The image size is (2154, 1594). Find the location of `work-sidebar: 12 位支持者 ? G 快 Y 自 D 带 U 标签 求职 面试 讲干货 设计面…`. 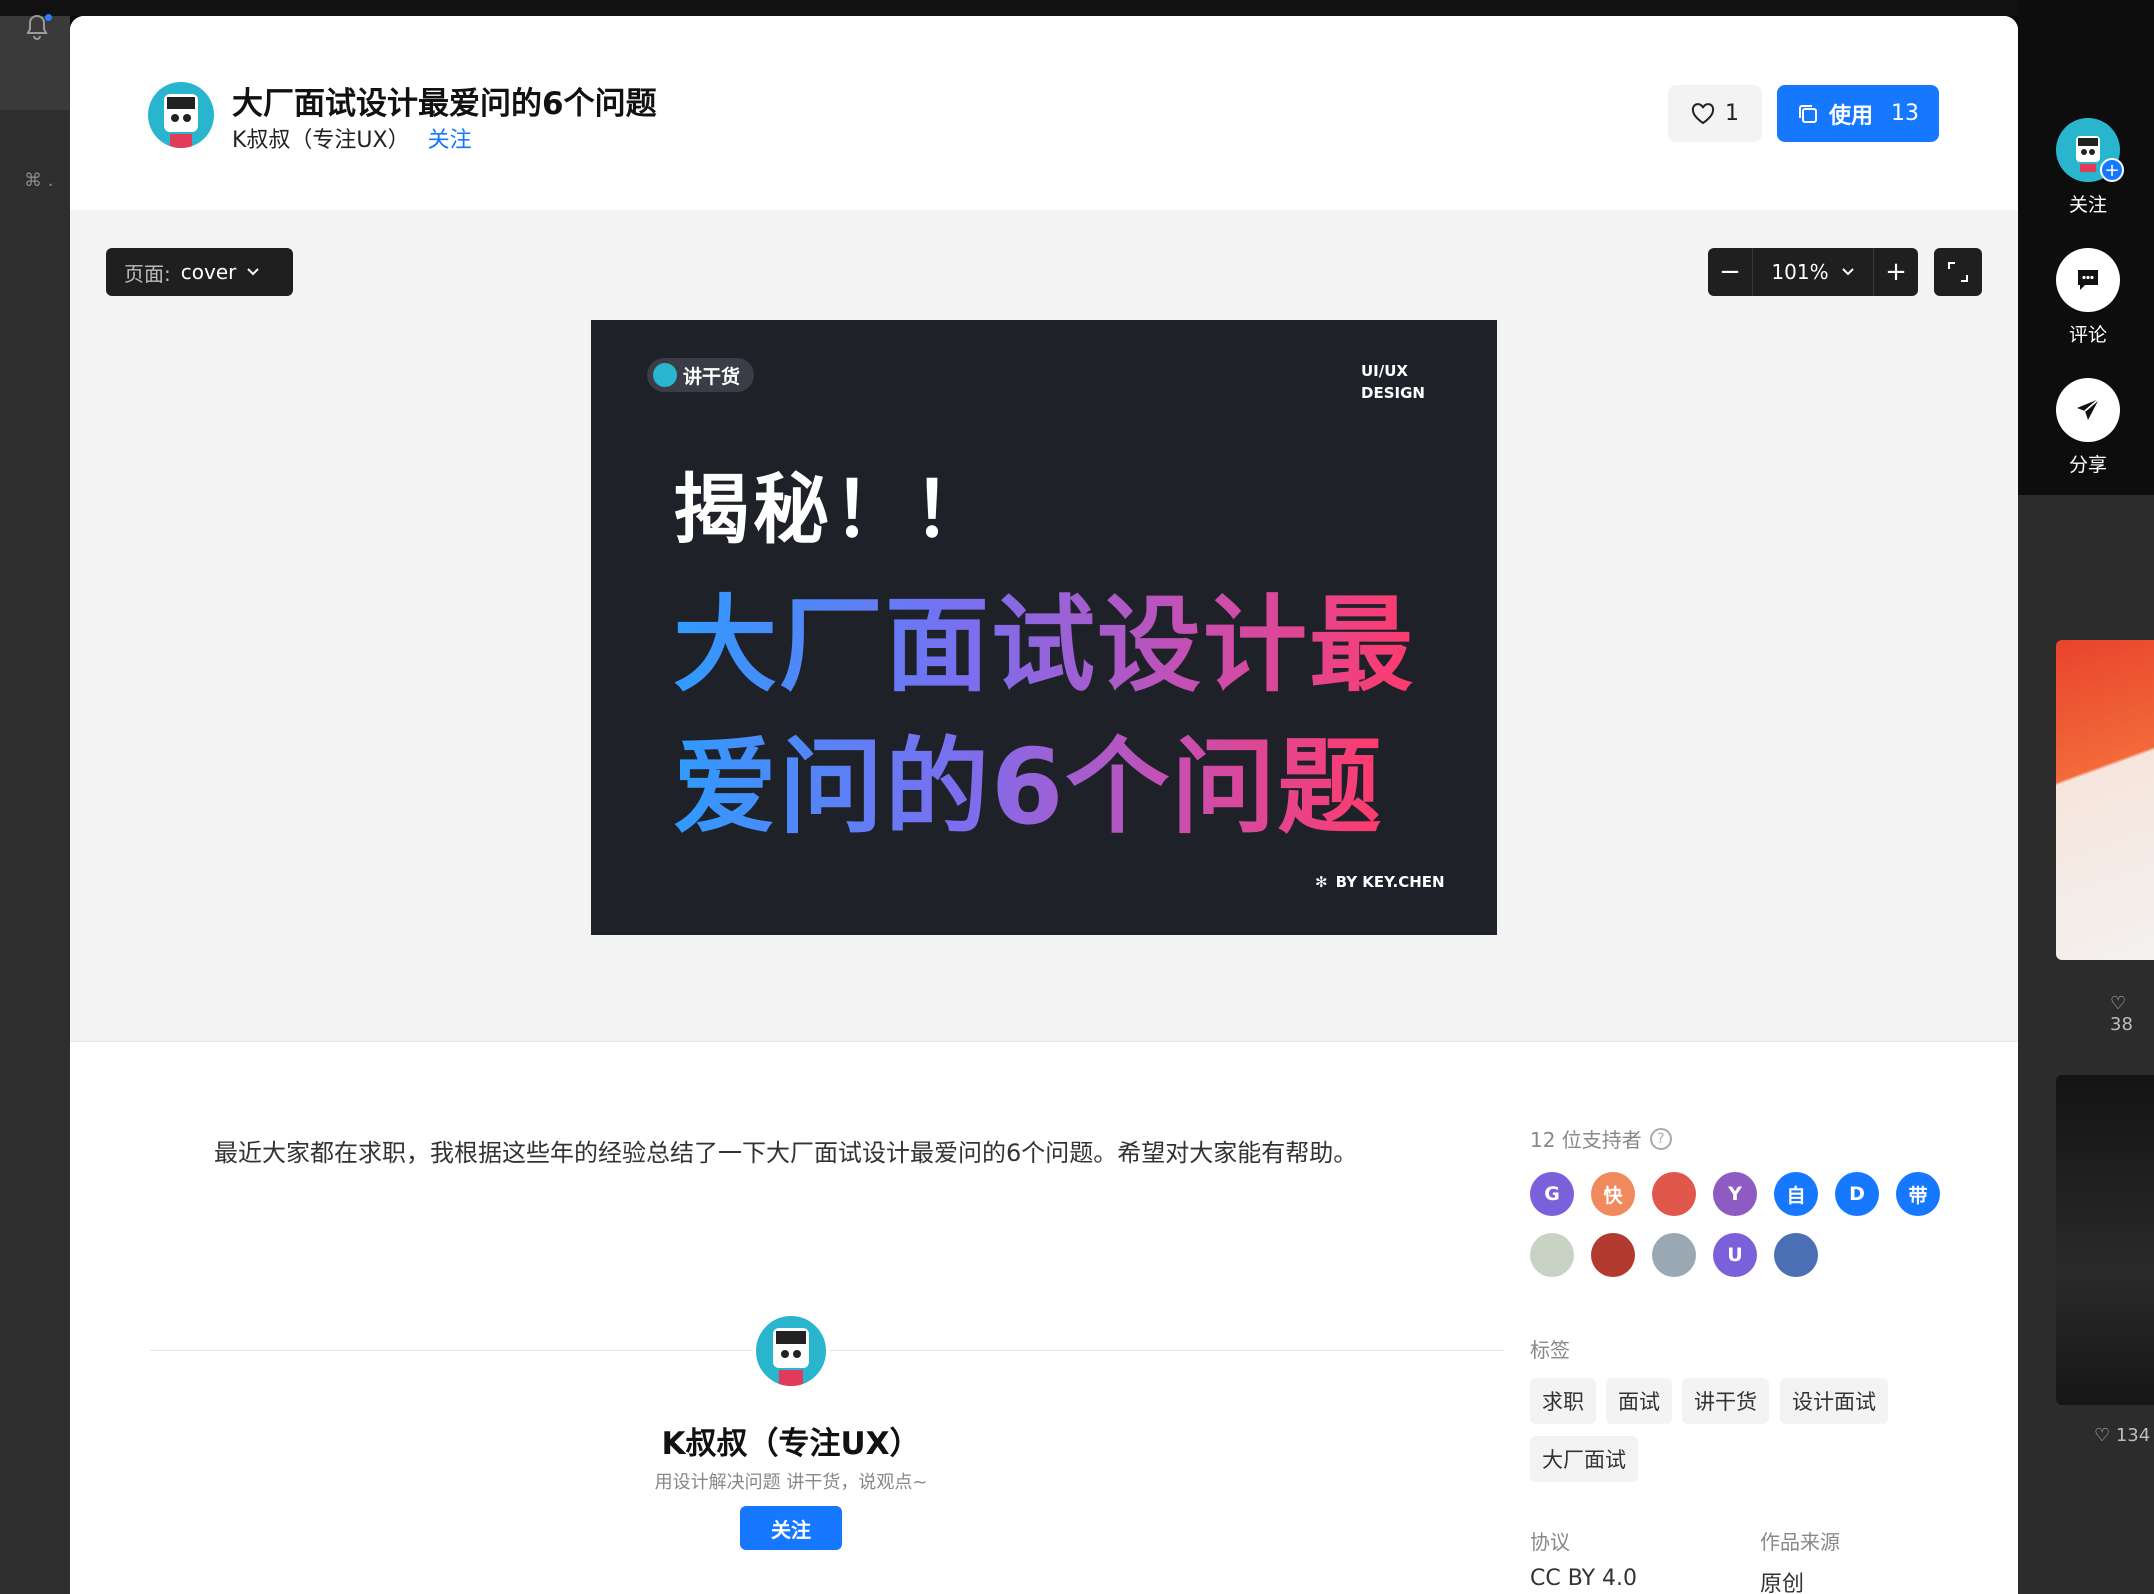

work-sidebar: 12 位支持者 ? G 快 Y 自 D 带 U 标签 求职 面试 讲干货 设计面… is located at coordinates (1750, 1359).